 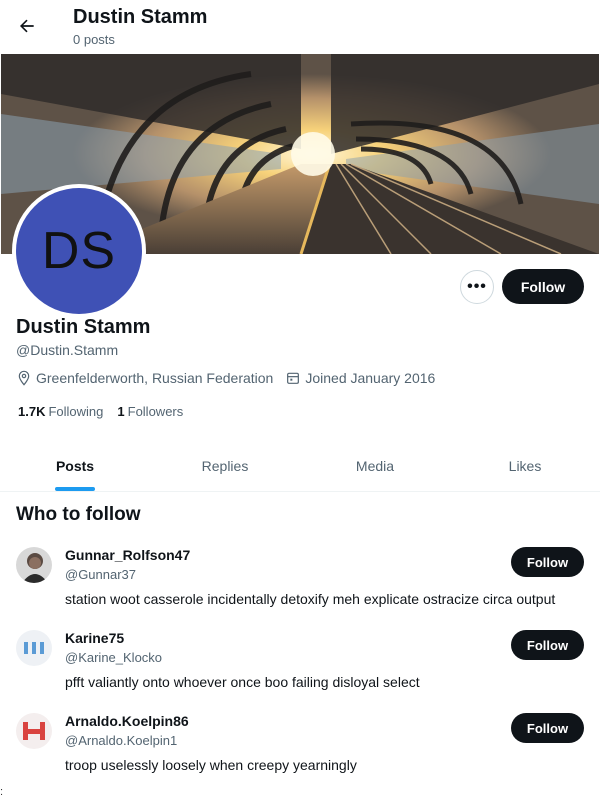 What do you see at coordinates (370, 378) in the screenshot?
I see `joined-text: Joined January 2016` at bounding box center [370, 378].